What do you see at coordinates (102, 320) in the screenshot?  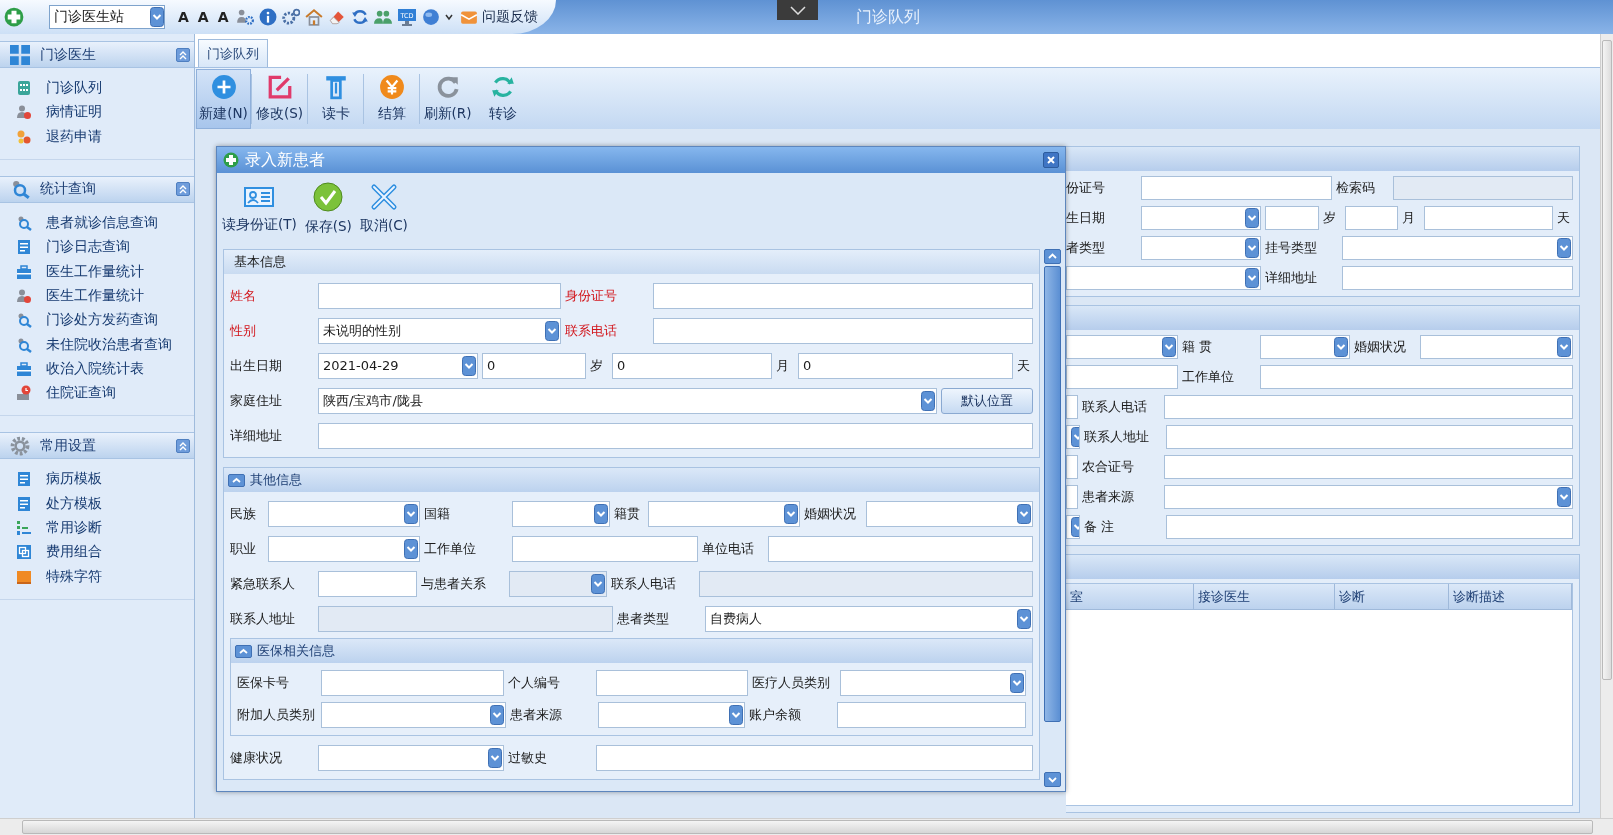 I see `sidebar-item: 门诊处方发药查询` at bounding box center [102, 320].